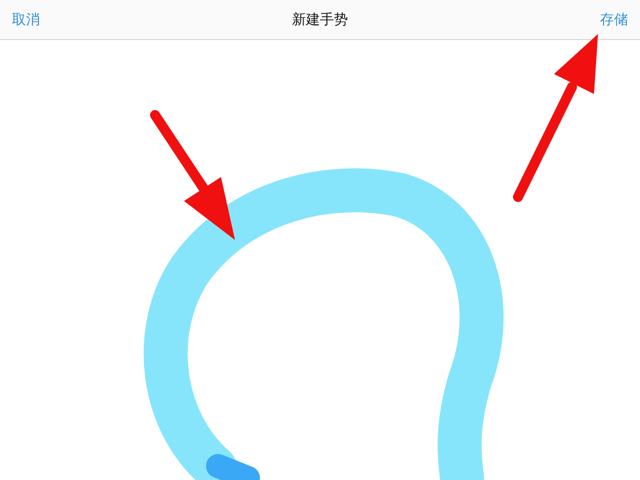  What do you see at coordinates (26, 19) in the screenshot?
I see `cancel-button: 取消` at bounding box center [26, 19].